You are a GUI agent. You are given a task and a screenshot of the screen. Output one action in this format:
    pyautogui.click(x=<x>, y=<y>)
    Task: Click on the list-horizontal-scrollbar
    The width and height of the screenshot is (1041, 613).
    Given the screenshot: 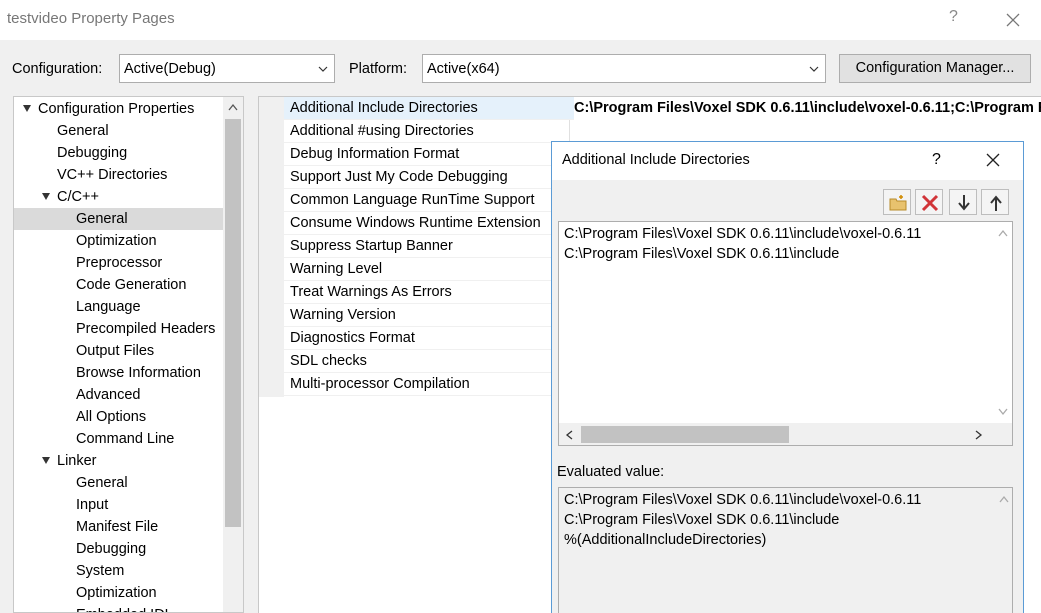 What is the action you would take?
    pyautogui.click(x=785, y=434)
    